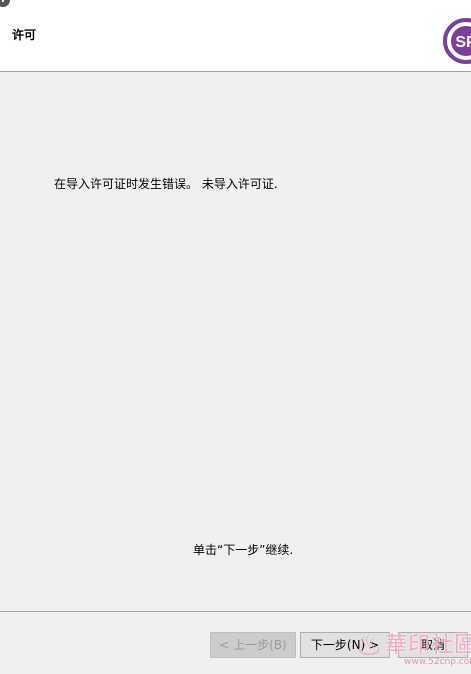  What do you see at coordinates (24, 35) in the screenshot?
I see `page-title: 许可` at bounding box center [24, 35].